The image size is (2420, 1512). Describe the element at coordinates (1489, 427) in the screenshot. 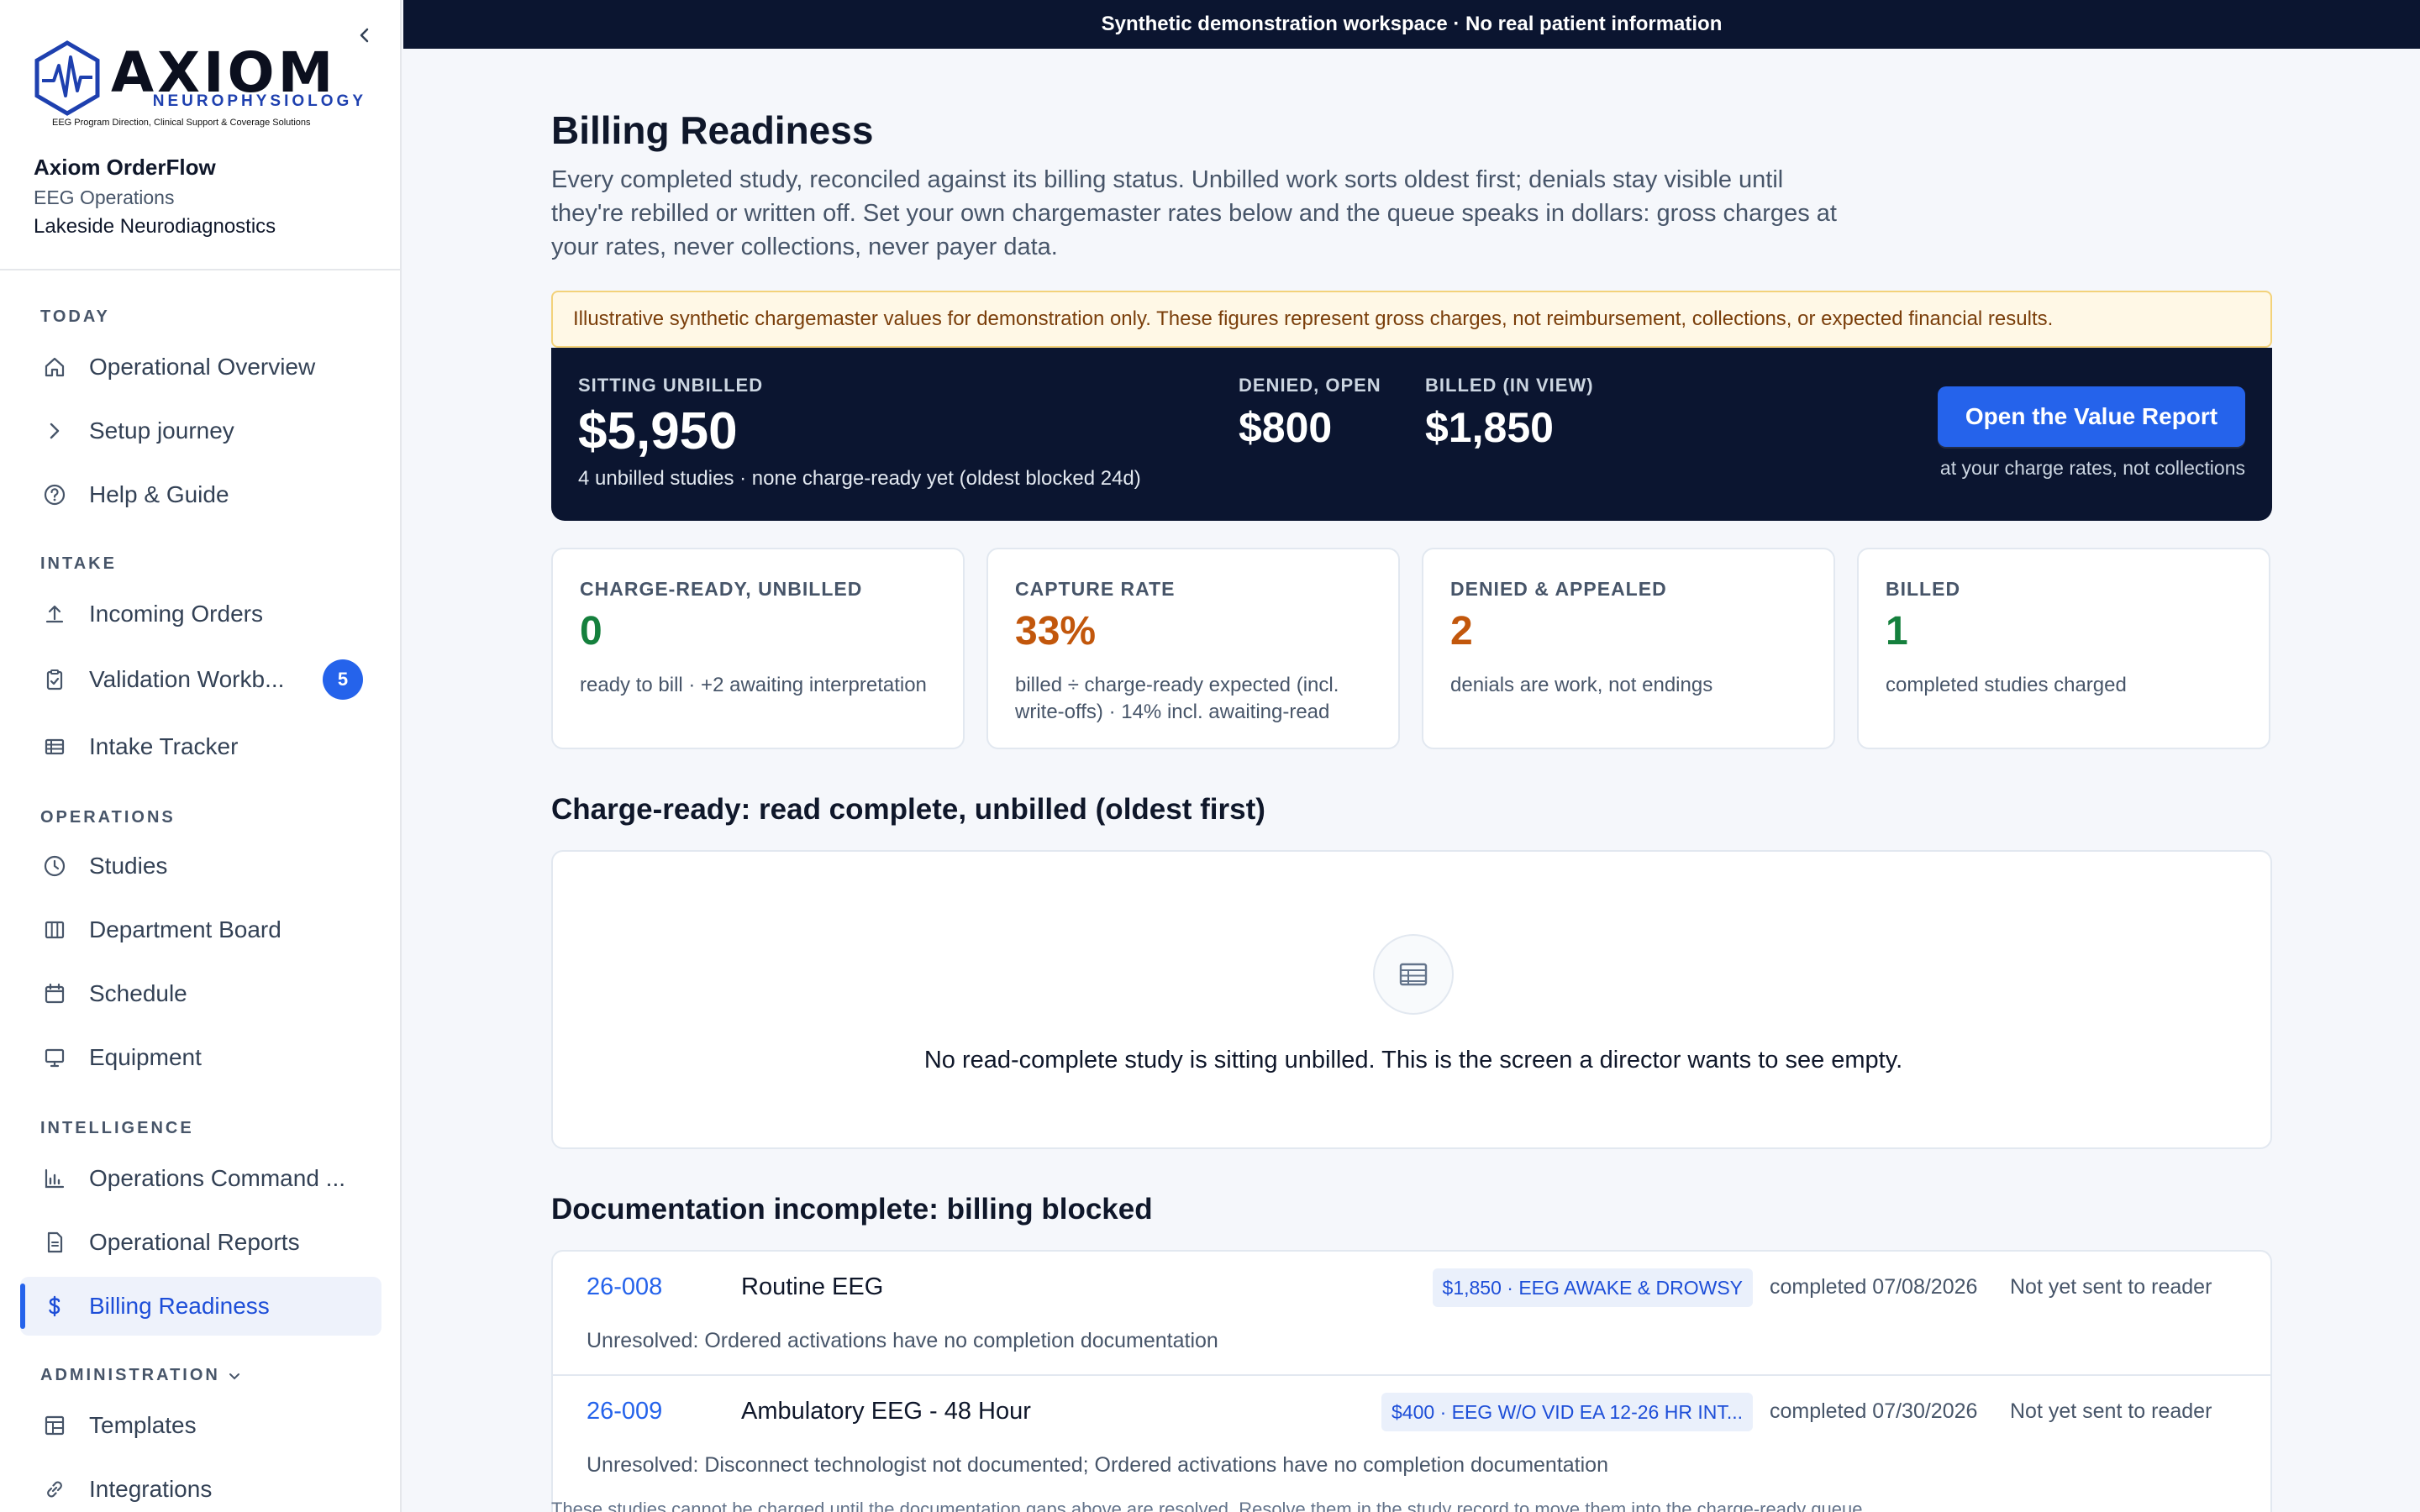

I see `billed-in-view-value: $1,850` at that location.